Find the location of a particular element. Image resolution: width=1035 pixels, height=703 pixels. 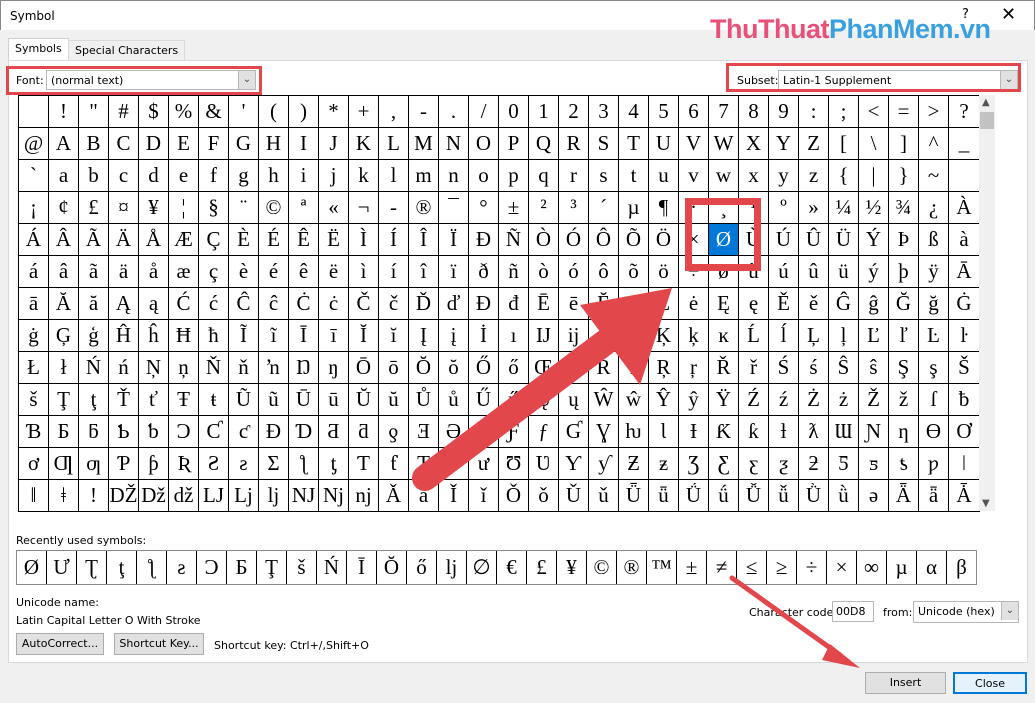

recent-symbol-cell: ® is located at coordinates (632, 567).